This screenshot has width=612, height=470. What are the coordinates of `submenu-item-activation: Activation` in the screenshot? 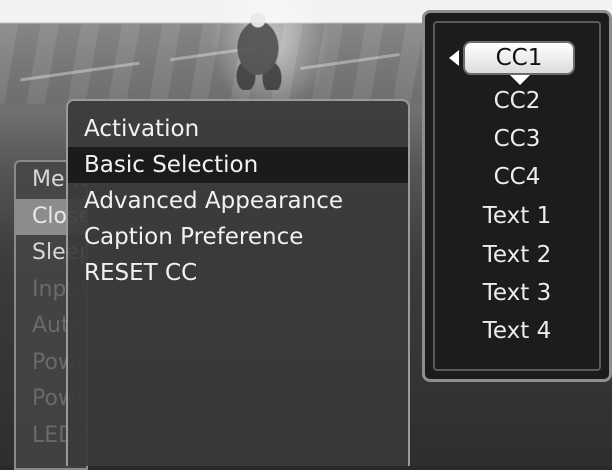 It's located at (238, 129).